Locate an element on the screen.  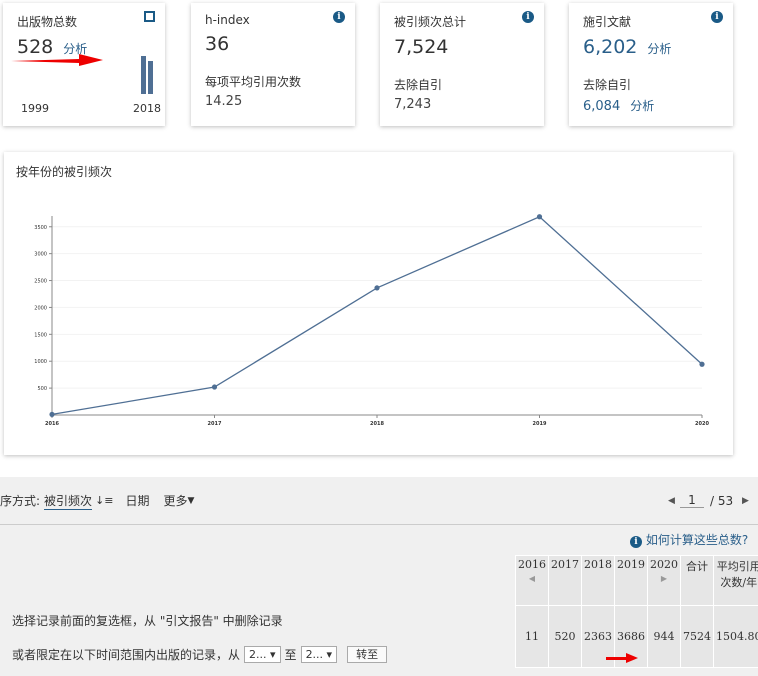
sub-value: 14.25 is located at coordinates (224, 101).